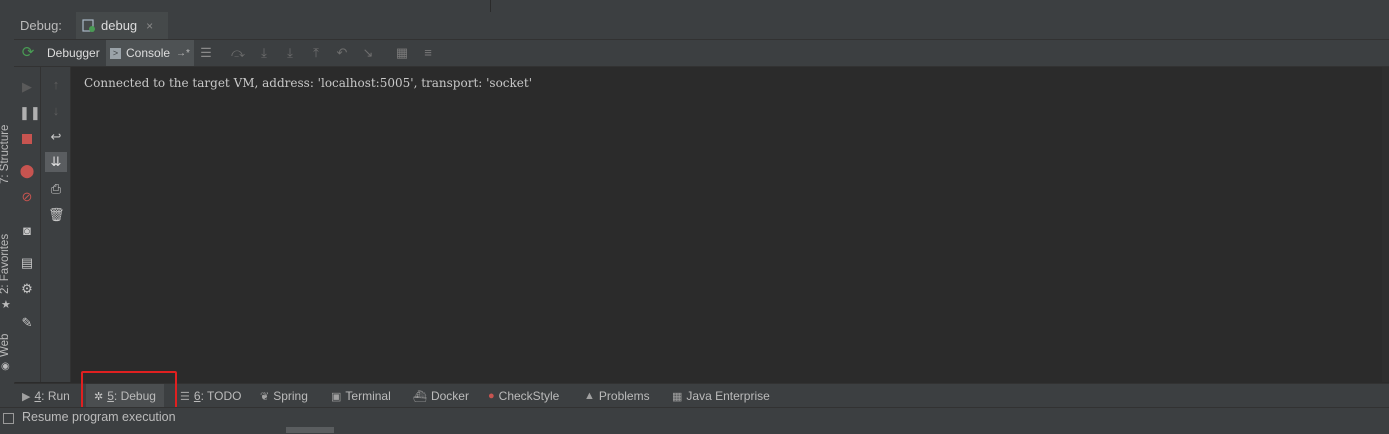  I want to click on rerun-icon: ⟳, so click(28, 53).